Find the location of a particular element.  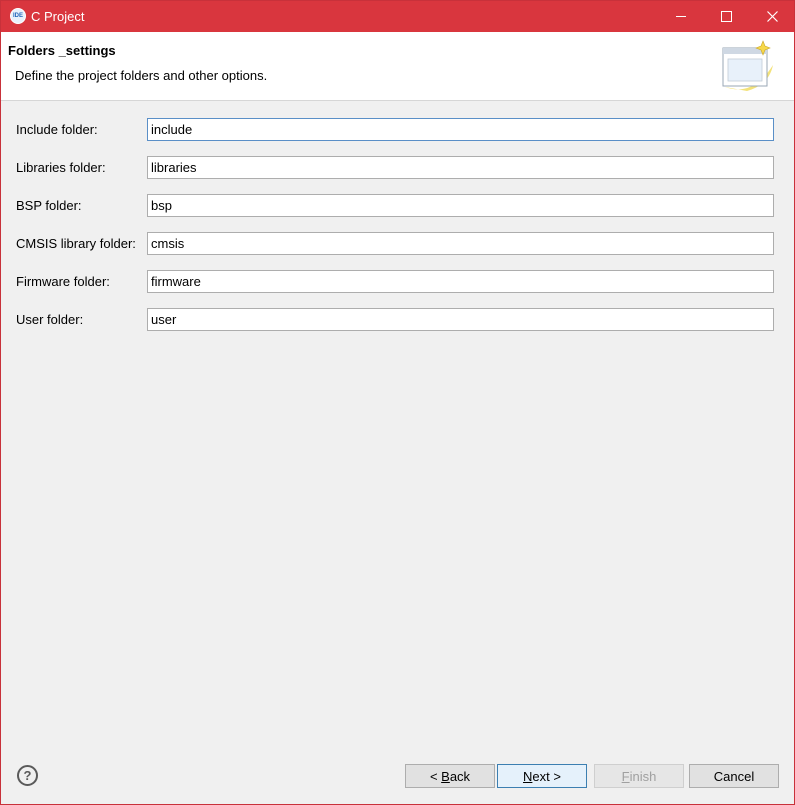

app-icon: IDE is located at coordinates (18, 16).